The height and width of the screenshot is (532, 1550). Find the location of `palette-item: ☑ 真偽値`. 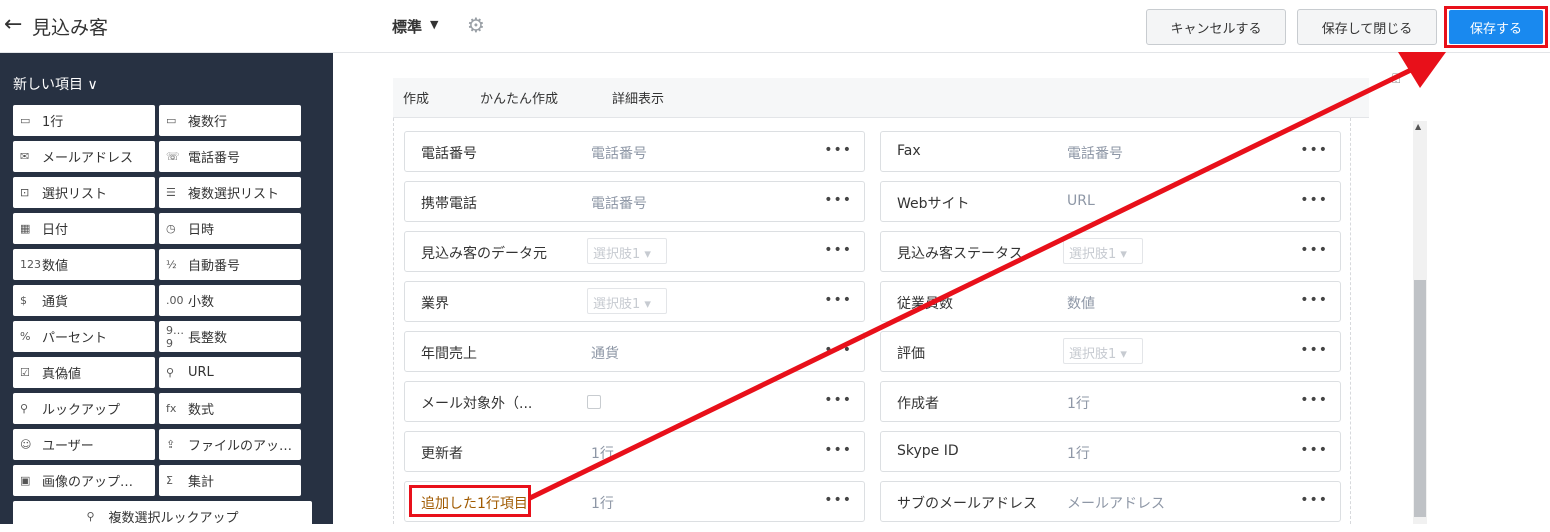

palette-item: ☑ 真偽値 is located at coordinates (84, 372).